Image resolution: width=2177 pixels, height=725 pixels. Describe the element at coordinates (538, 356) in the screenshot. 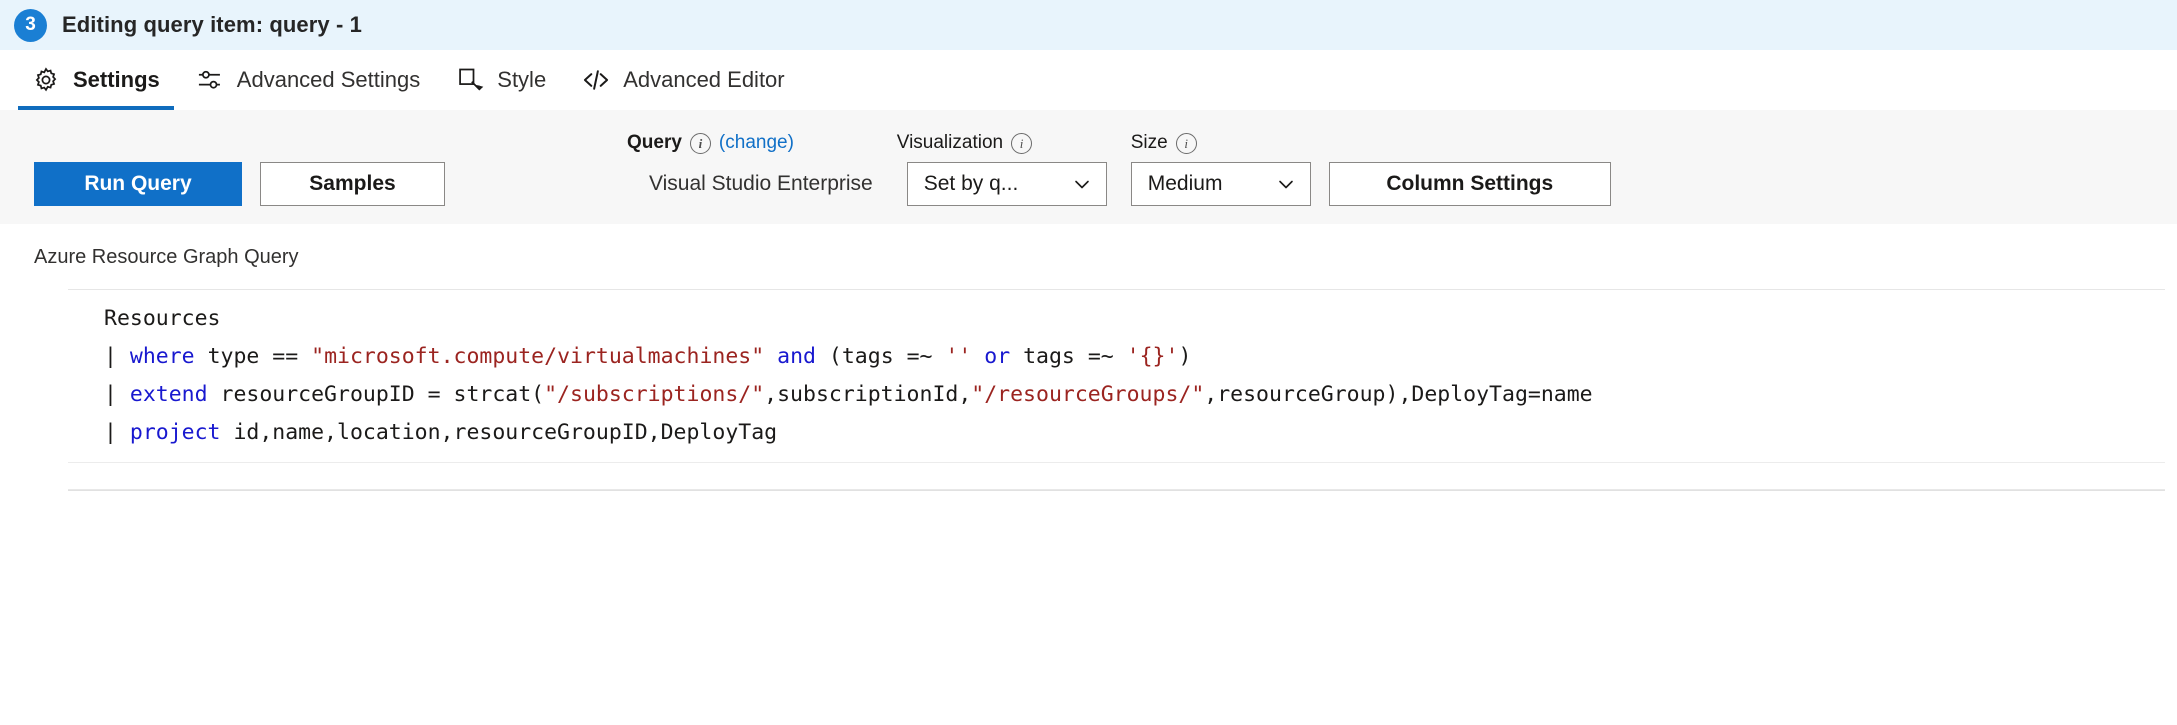

I see `code-token: "microsoft.compute/virtualmachines"` at that location.